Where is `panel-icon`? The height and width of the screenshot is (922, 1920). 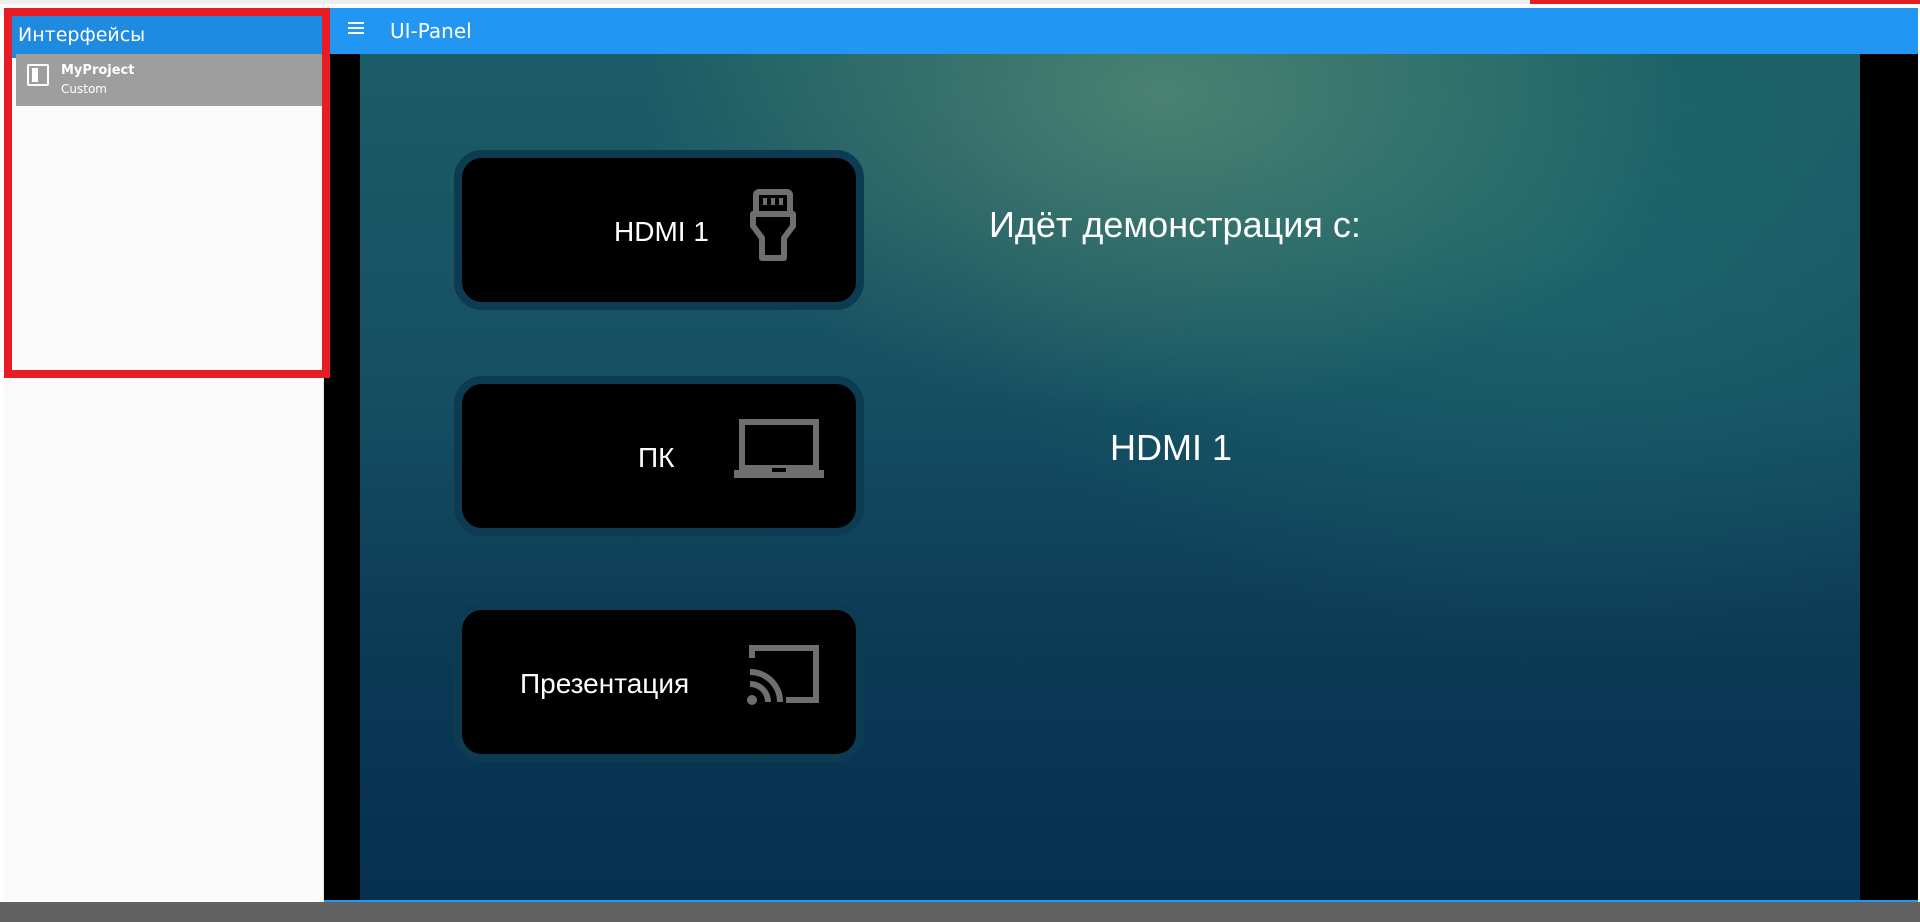
panel-icon is located at coordinates (38, 75).